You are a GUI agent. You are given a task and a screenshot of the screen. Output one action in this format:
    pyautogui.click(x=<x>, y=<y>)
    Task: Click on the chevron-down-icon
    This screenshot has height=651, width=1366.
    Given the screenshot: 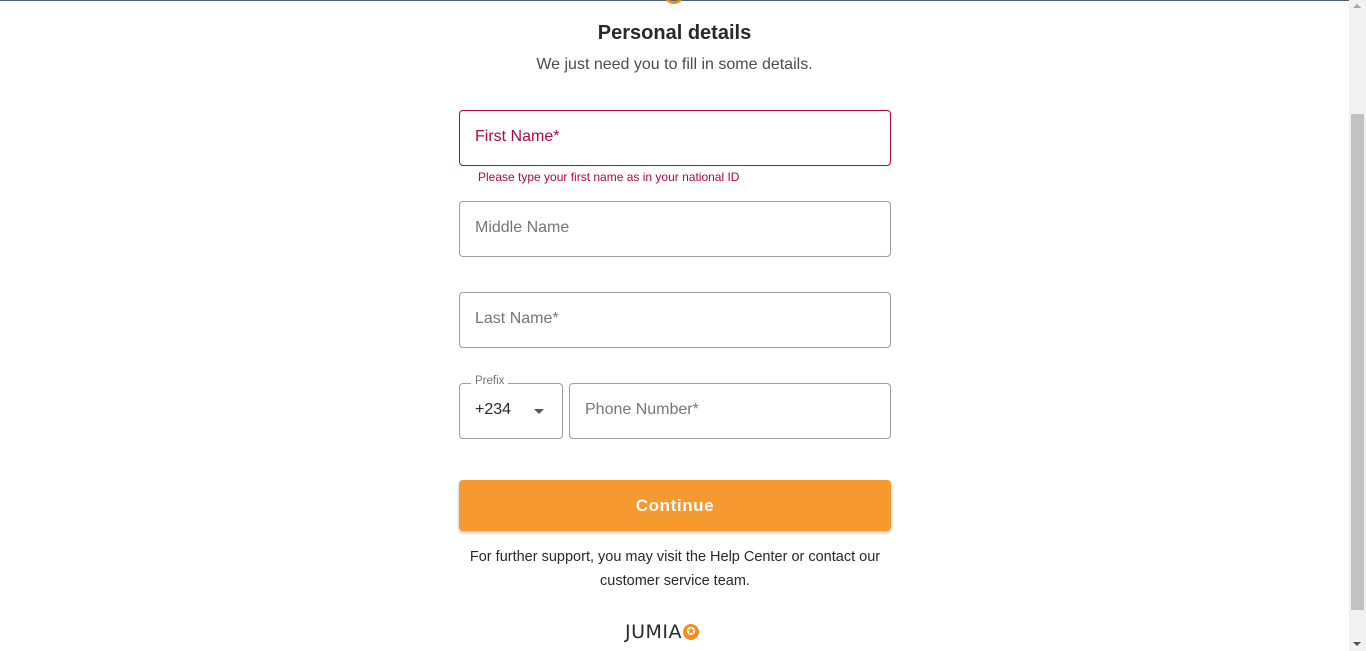 What is the action you would take?
    pyautogui.click(x=539, y=411)
    